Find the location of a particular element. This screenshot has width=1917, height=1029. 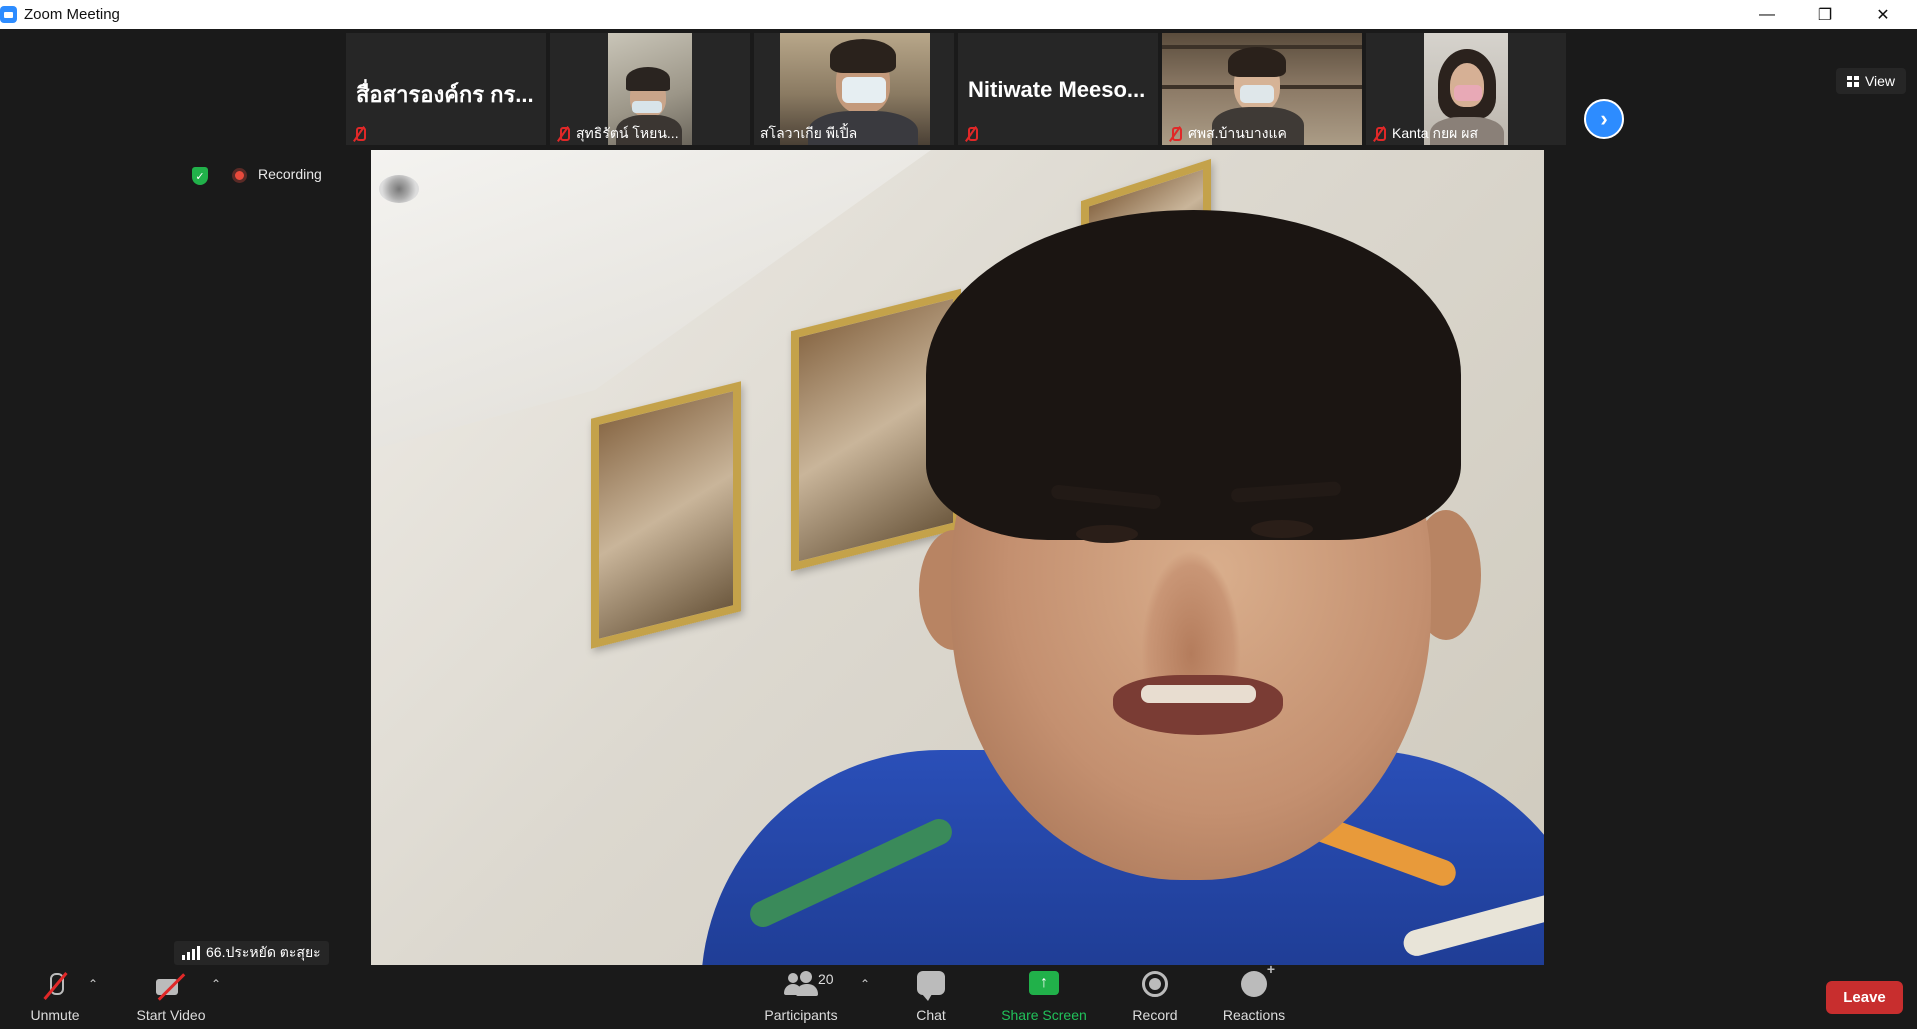

reactions-label: Reactions is located at coordinates (1254, 1015).